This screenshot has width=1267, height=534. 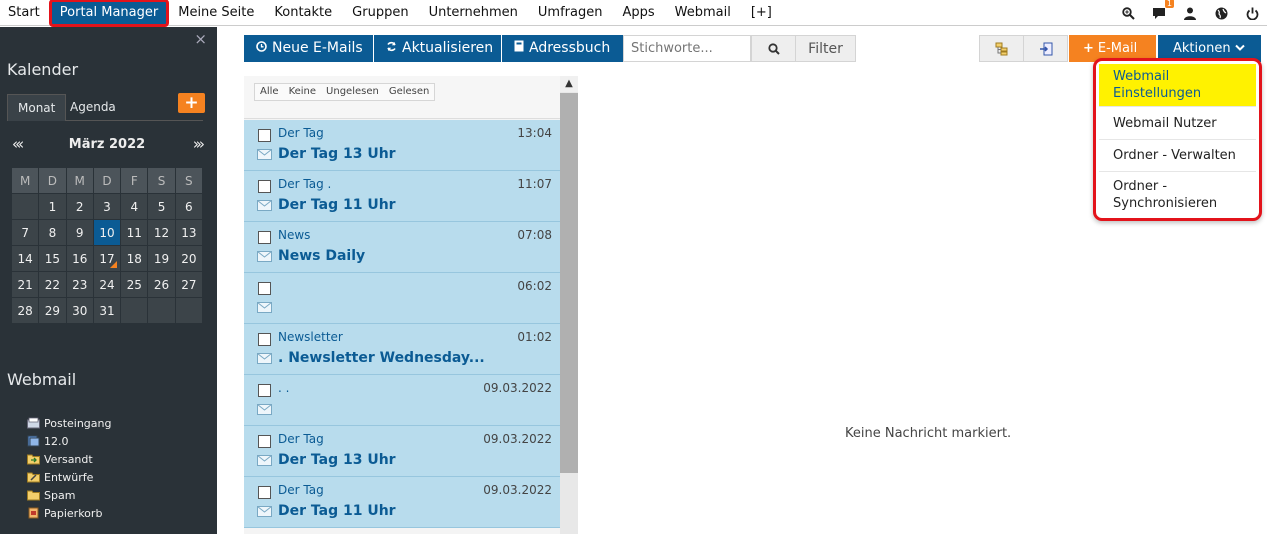 What do you see at coordinates (79, 258) in the screenshot?
I see `calendar-day: 16` at bounding box center [79, 258].